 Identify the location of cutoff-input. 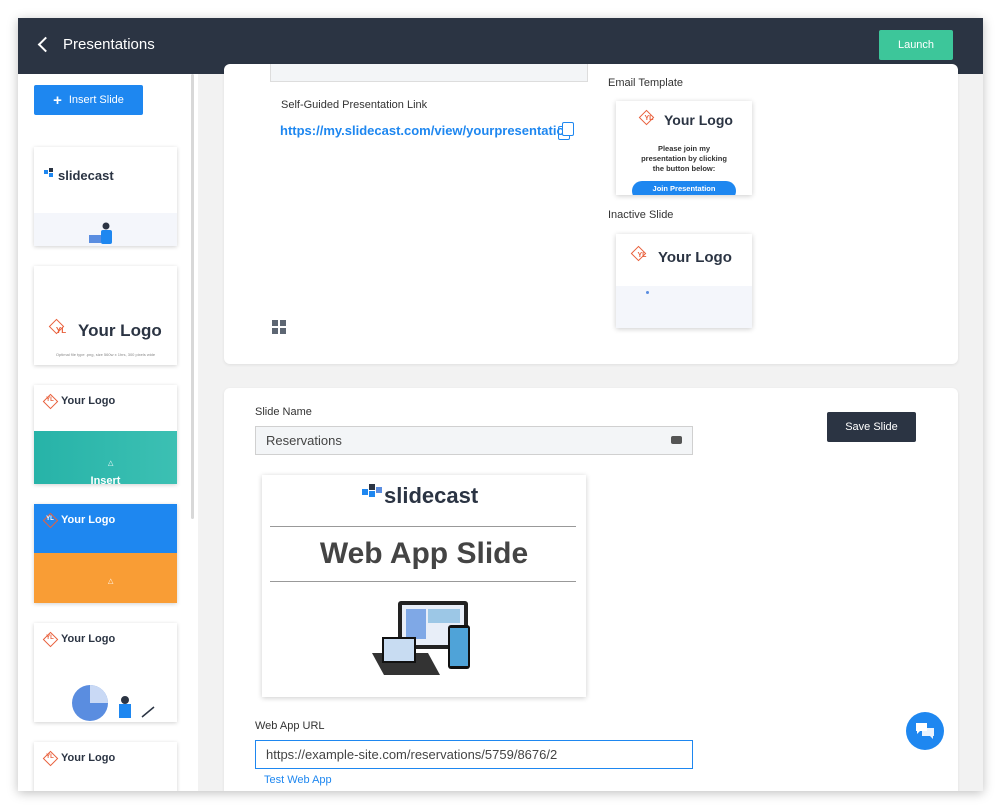
(429, 73).